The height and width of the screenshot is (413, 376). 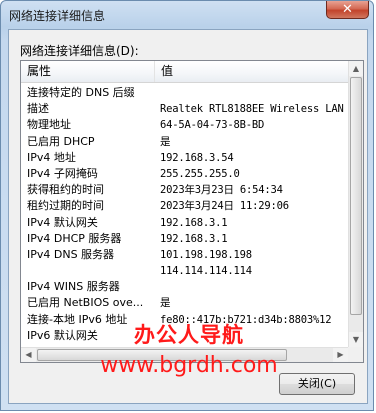 I want to click on table-row: IPv4 DNS 服务器 101.198.198.198, so click(x=184, y=255).